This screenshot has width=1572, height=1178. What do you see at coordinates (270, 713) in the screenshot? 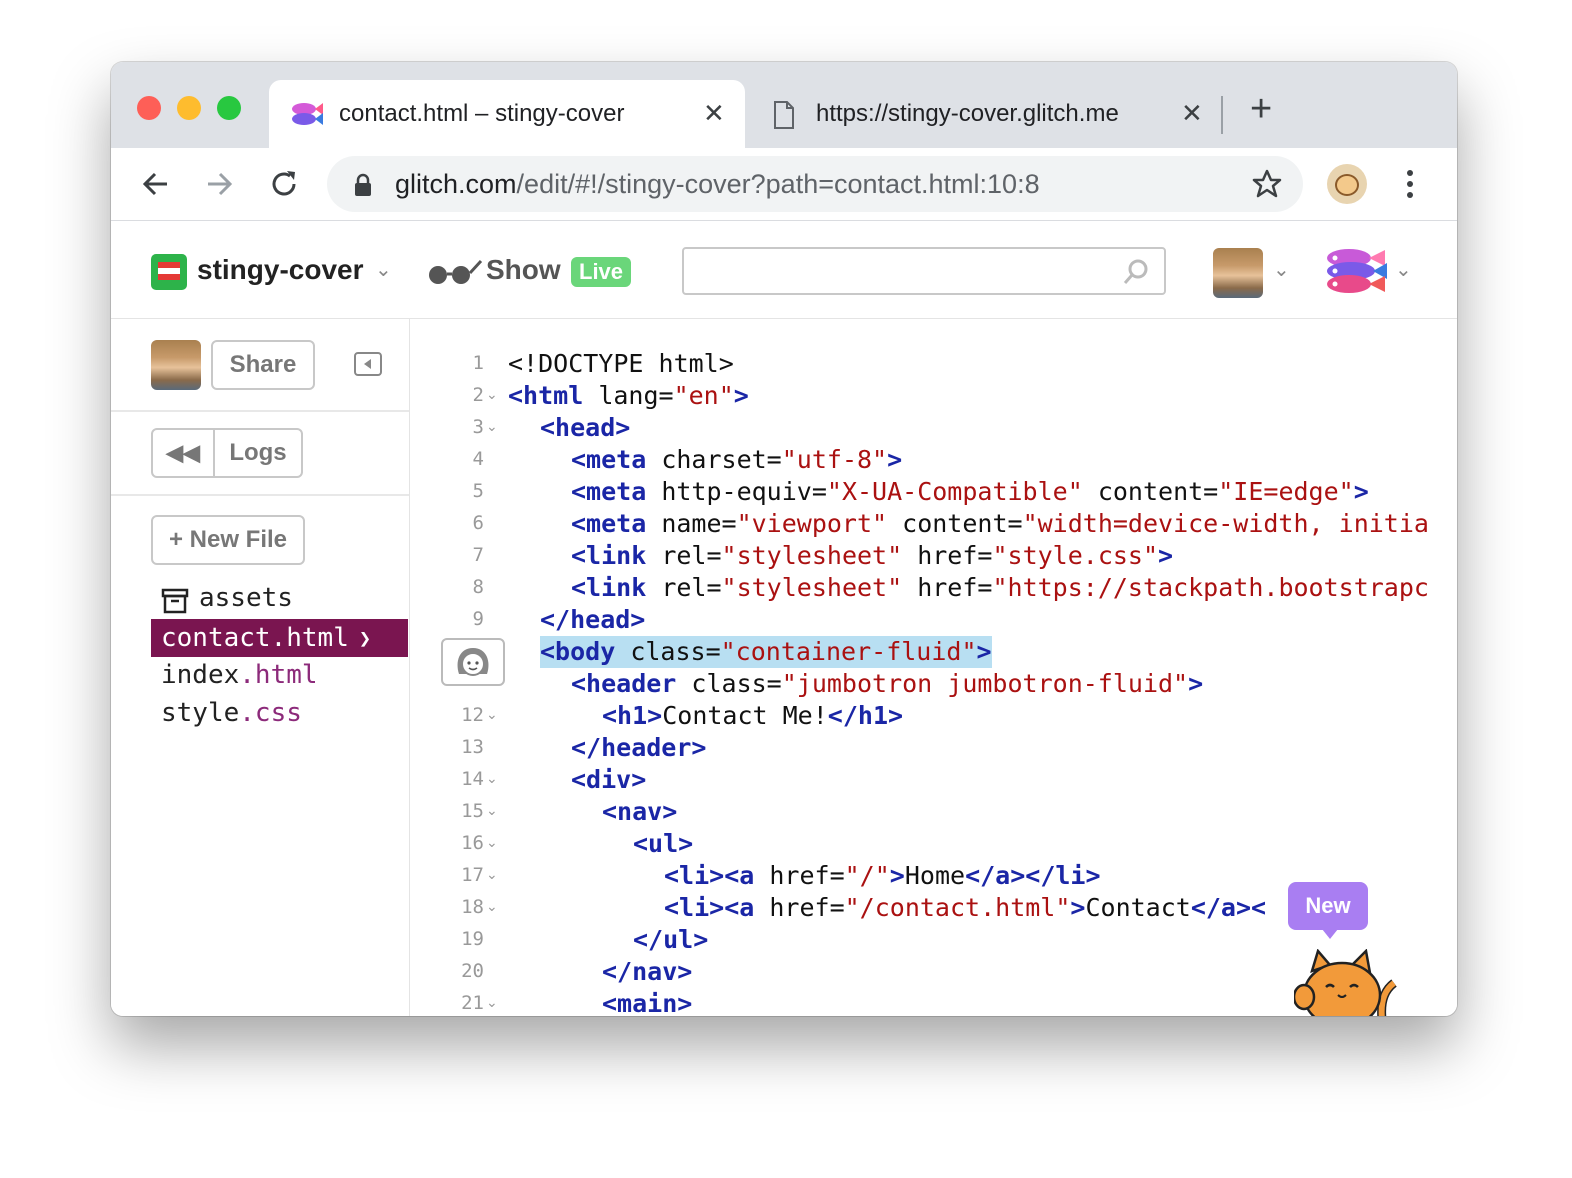
I see `file-ext: .css` at bounding box center [270, 713].